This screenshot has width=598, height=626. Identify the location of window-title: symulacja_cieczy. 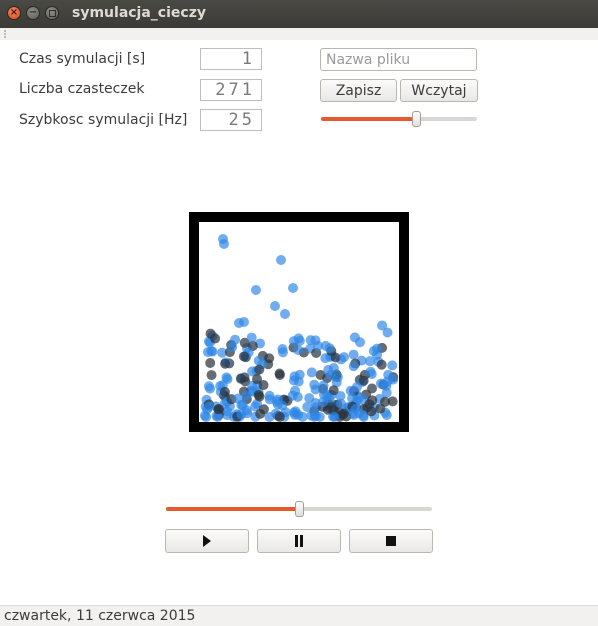
(139, 13).